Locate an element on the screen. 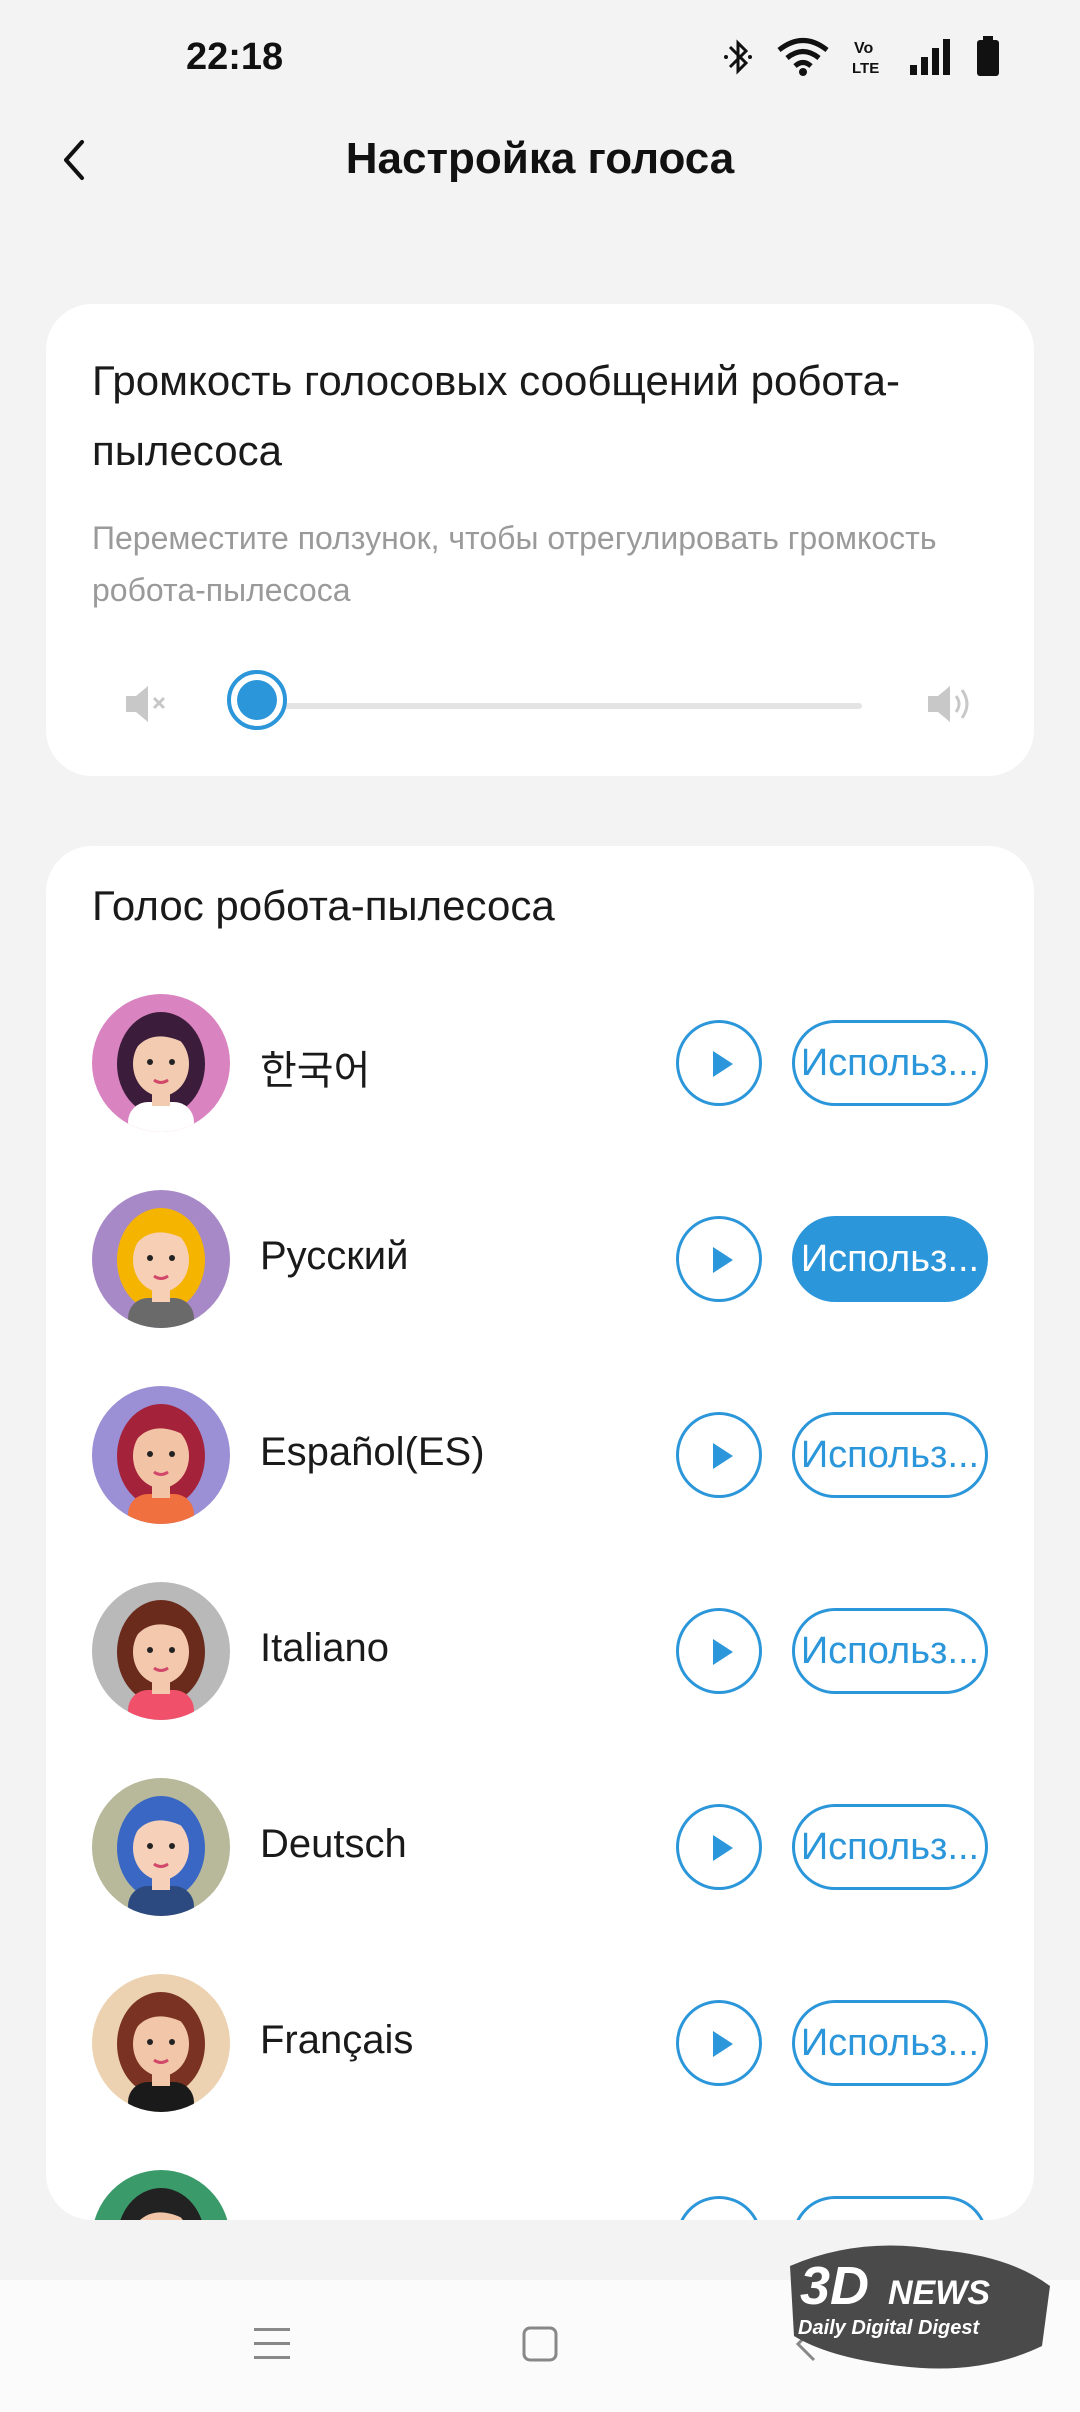 This screenshot has height=2412, width=1080. page-title: Настройка голоса is located at coordinates (540, 158).